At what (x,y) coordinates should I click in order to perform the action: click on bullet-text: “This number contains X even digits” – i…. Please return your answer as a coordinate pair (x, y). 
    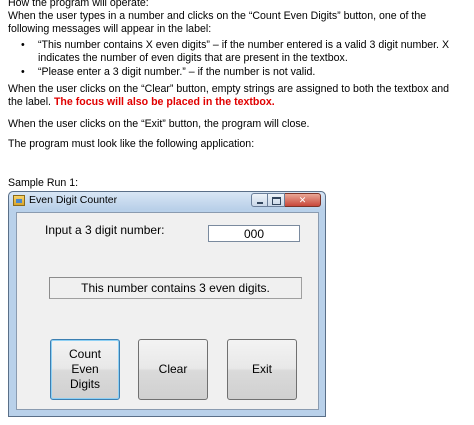
    Looking at the image, I should click on (244, 52).